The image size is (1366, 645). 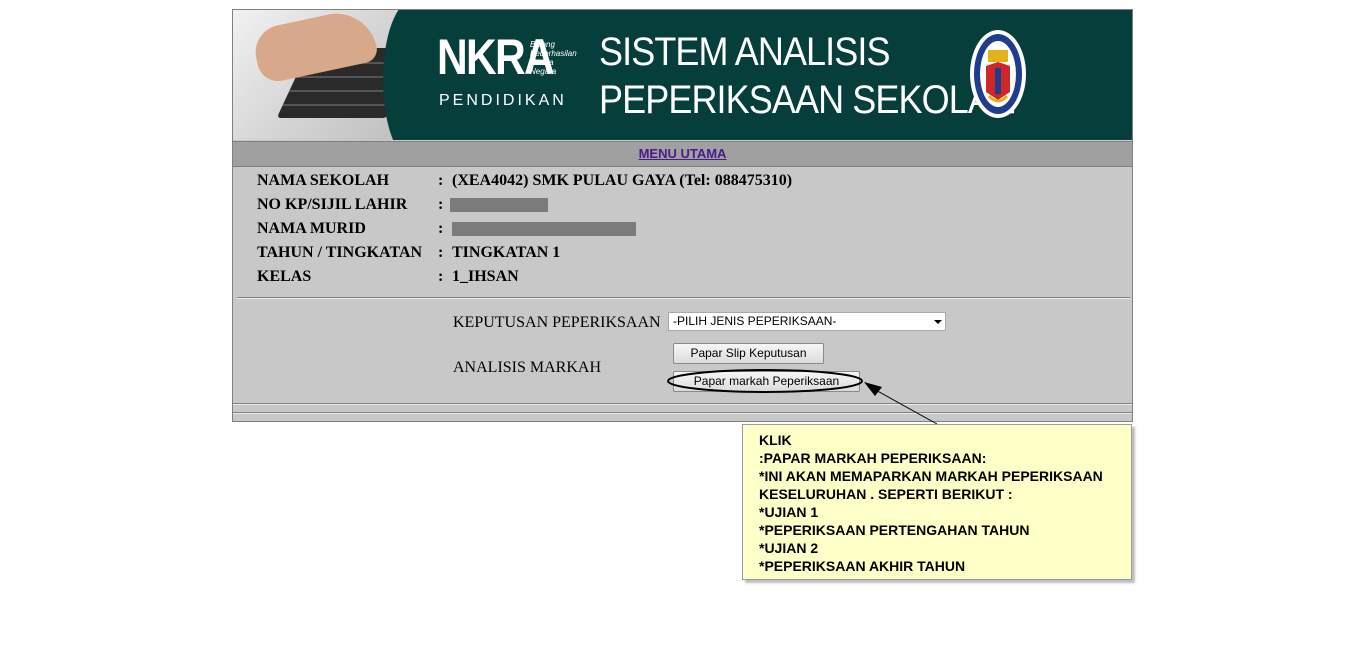 I want to click on show-result-slip-button: Papar Slip Keputusan, so click(x=748, y=353).